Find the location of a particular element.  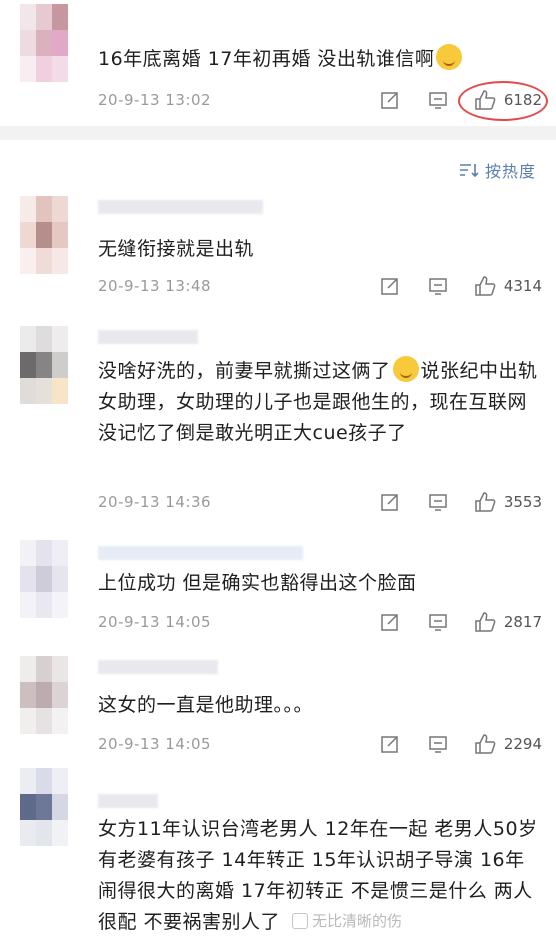

like-button: 2294 is located at coordinates (508, 744).